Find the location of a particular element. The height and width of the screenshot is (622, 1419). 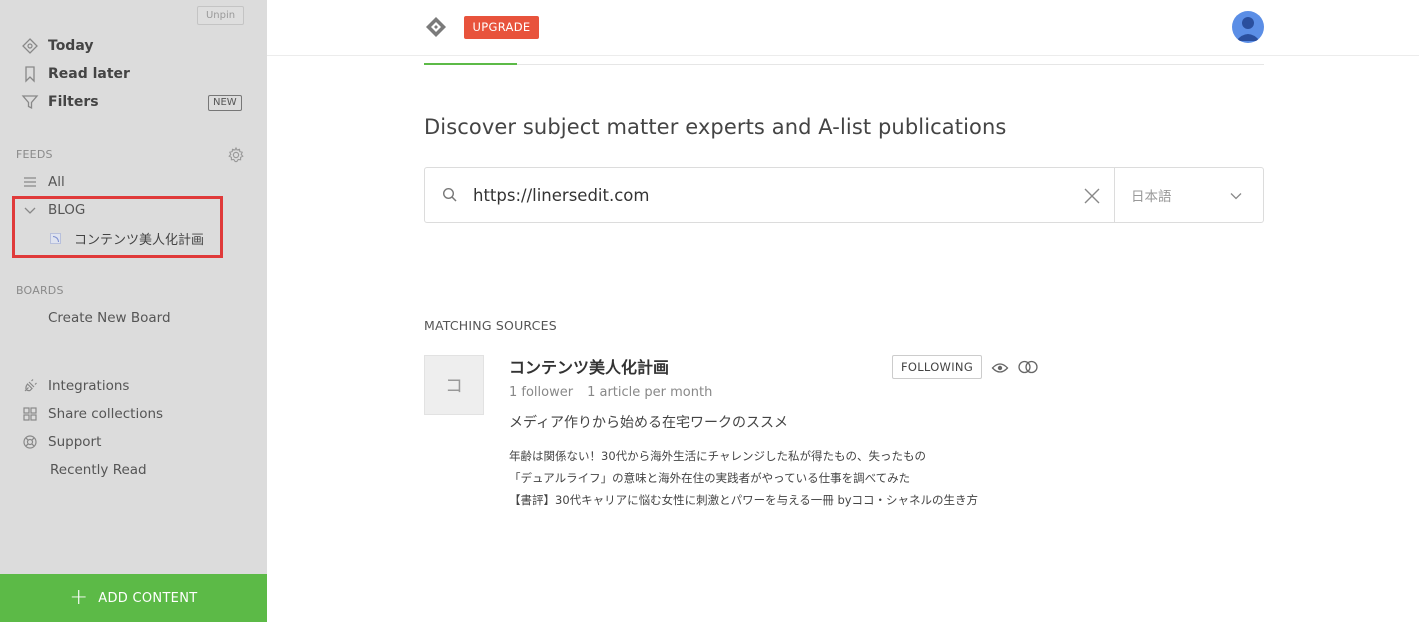

clear-icon is located at coordinates (1092, 196).